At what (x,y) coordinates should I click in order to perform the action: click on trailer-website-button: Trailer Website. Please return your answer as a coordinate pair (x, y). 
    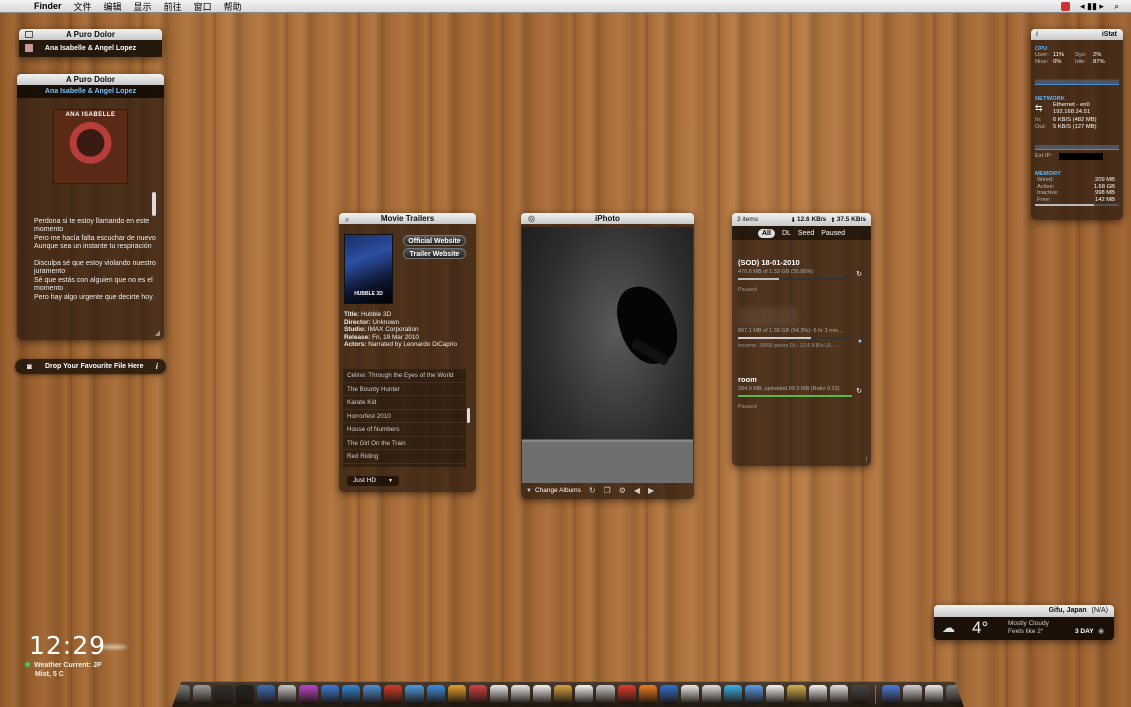
    Looking at the image, I should click on (434, 253).